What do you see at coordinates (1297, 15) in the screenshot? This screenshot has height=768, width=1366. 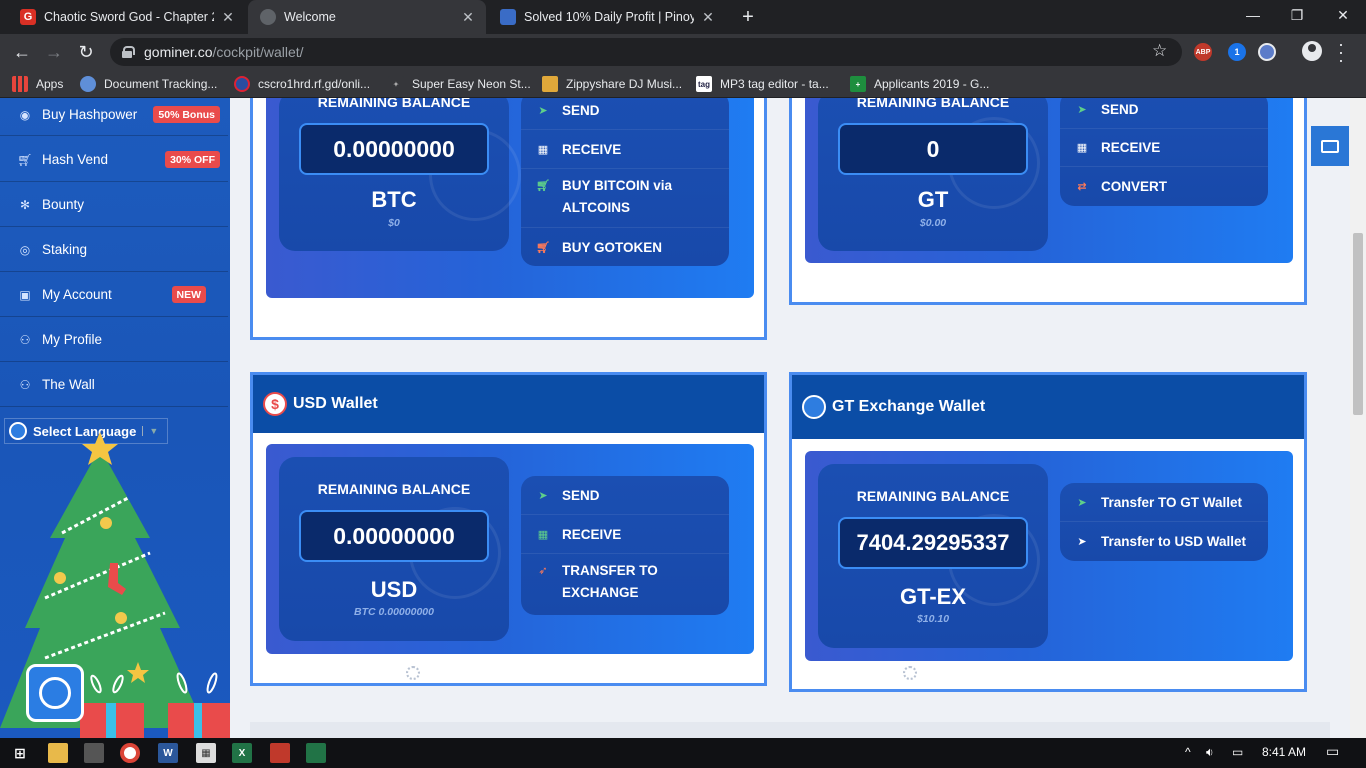 I see `maximize-button: ❐` at bounding box center [1297, 15].